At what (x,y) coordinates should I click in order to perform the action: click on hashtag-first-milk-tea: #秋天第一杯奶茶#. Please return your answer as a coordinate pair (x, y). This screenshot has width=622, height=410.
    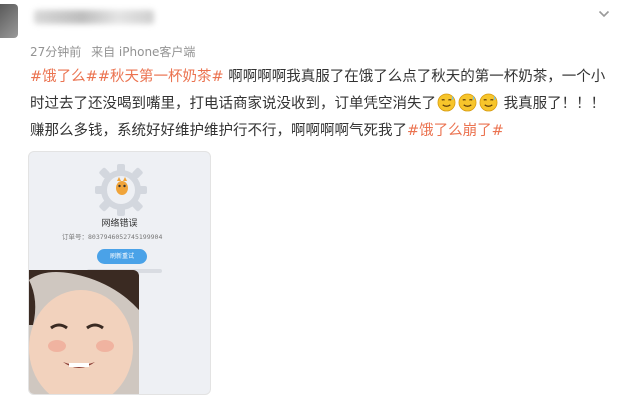
    Looking at the image, I should click on (161, 77).